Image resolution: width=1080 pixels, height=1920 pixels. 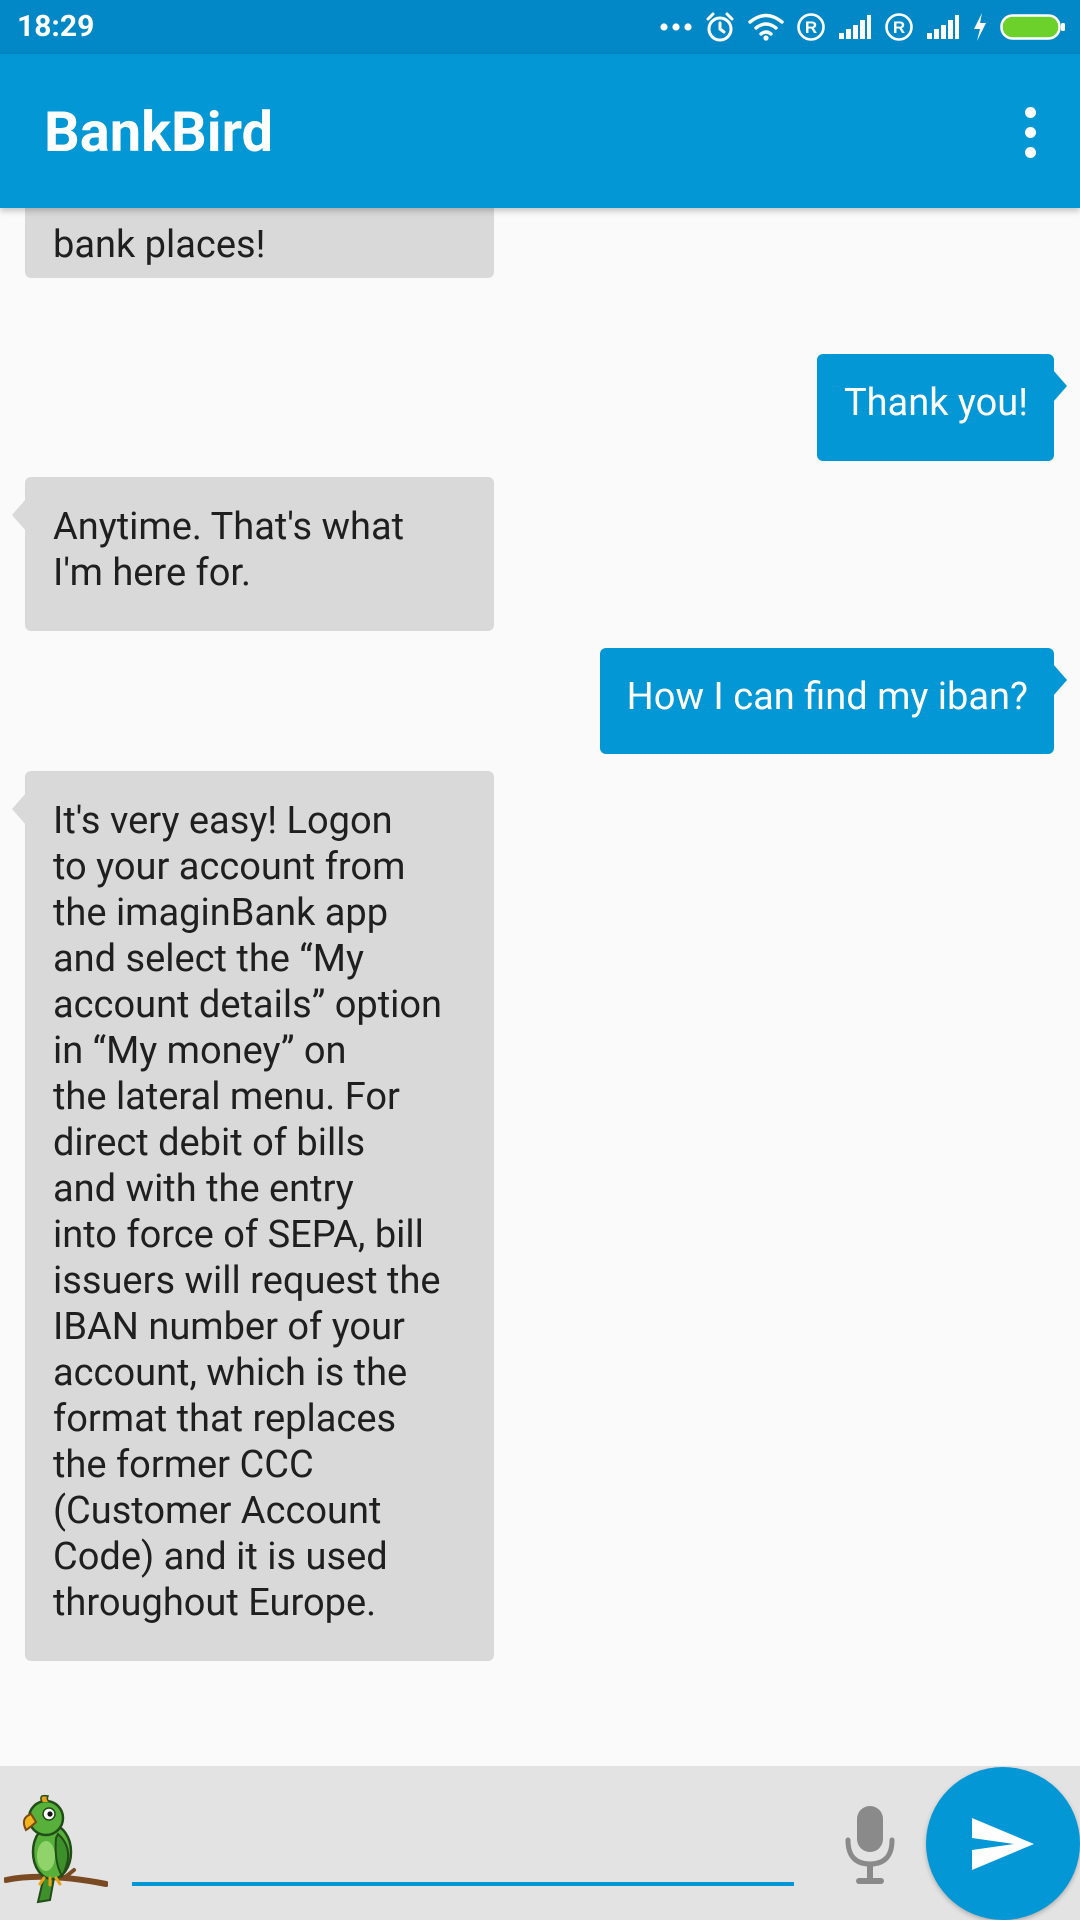 I want to click on send-icon, so click(x=1003, y=1843).